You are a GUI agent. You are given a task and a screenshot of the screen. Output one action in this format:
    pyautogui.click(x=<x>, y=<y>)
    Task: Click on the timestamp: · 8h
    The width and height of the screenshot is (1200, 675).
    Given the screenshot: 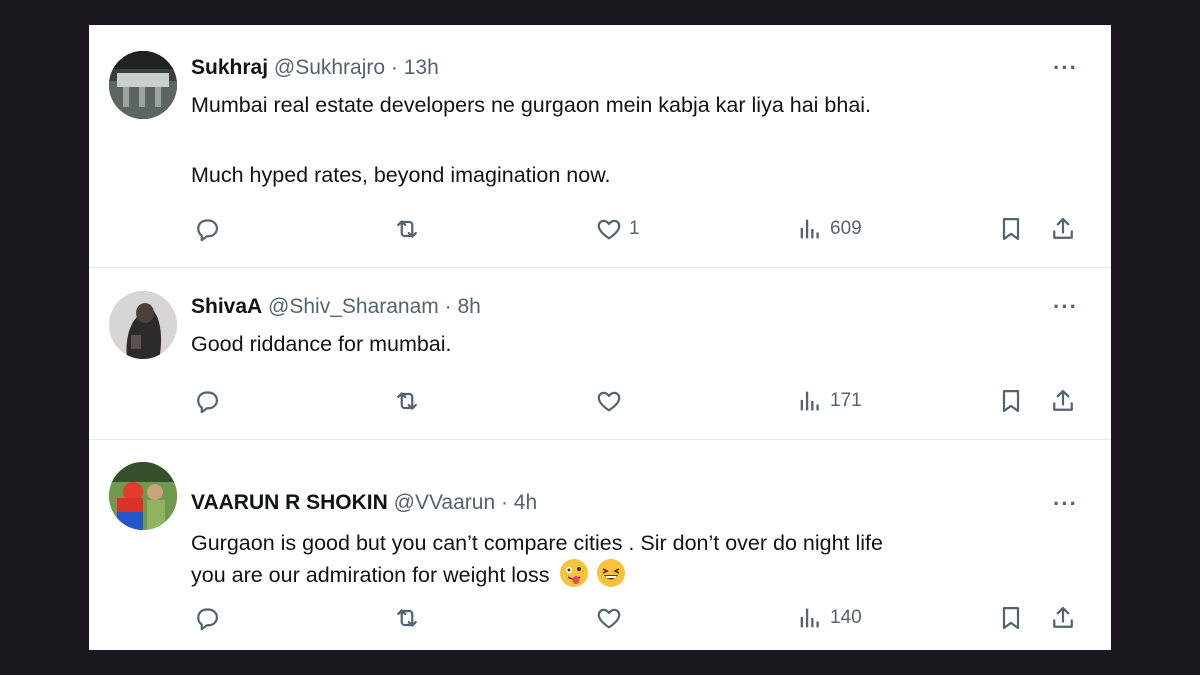 What is the action you would take?
    pyautogui.click(x=463, y=306)
    